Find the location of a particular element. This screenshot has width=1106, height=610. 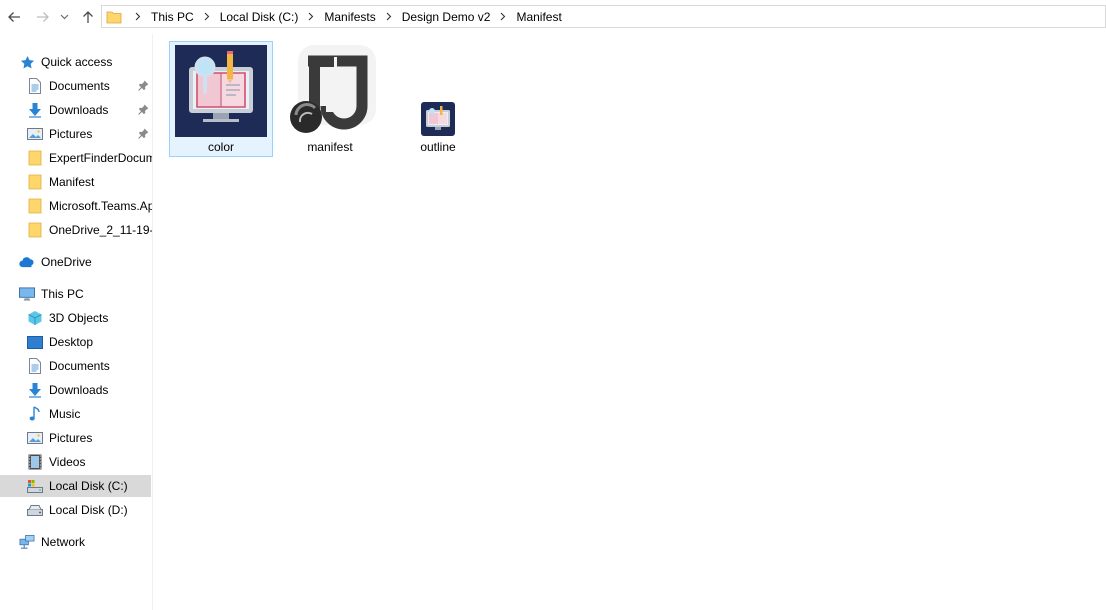

json-file-icon is located at coordinates (333, 89).